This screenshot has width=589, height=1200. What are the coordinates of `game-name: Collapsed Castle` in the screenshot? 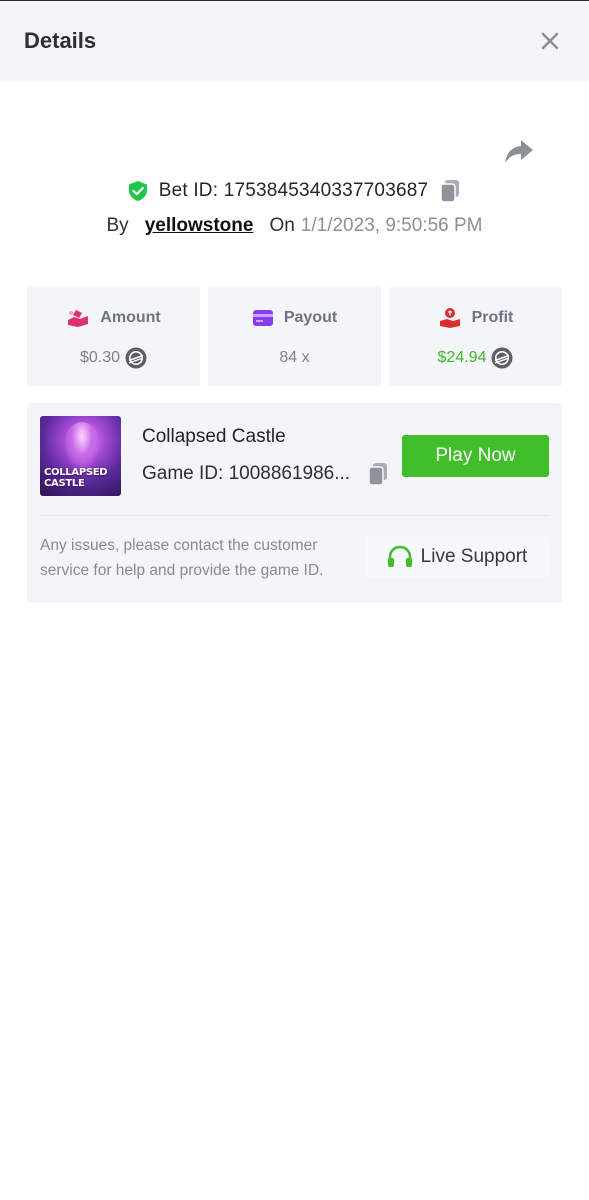 It's located at (214, 436).